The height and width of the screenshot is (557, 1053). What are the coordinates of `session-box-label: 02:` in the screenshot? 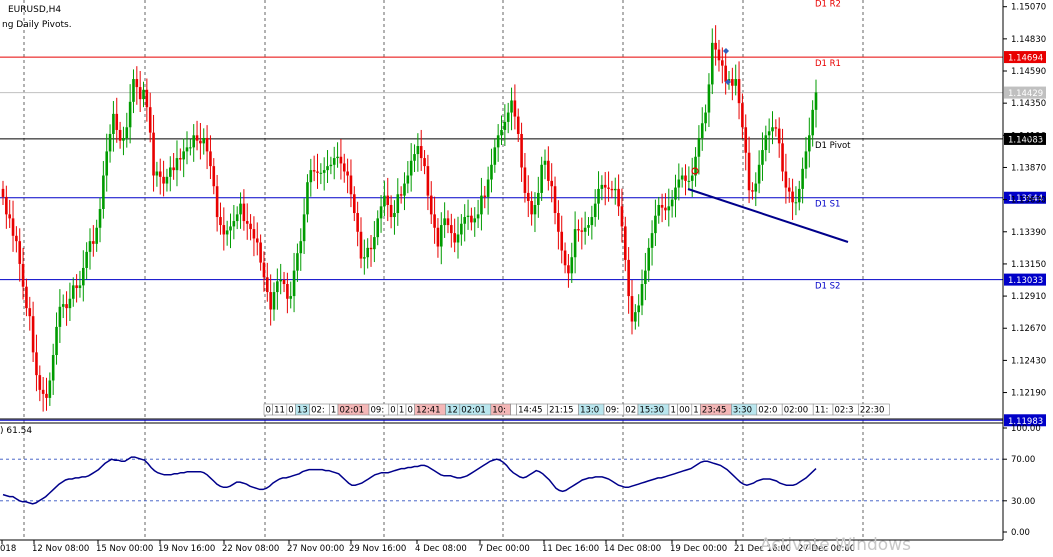 It's located at (318, 411).